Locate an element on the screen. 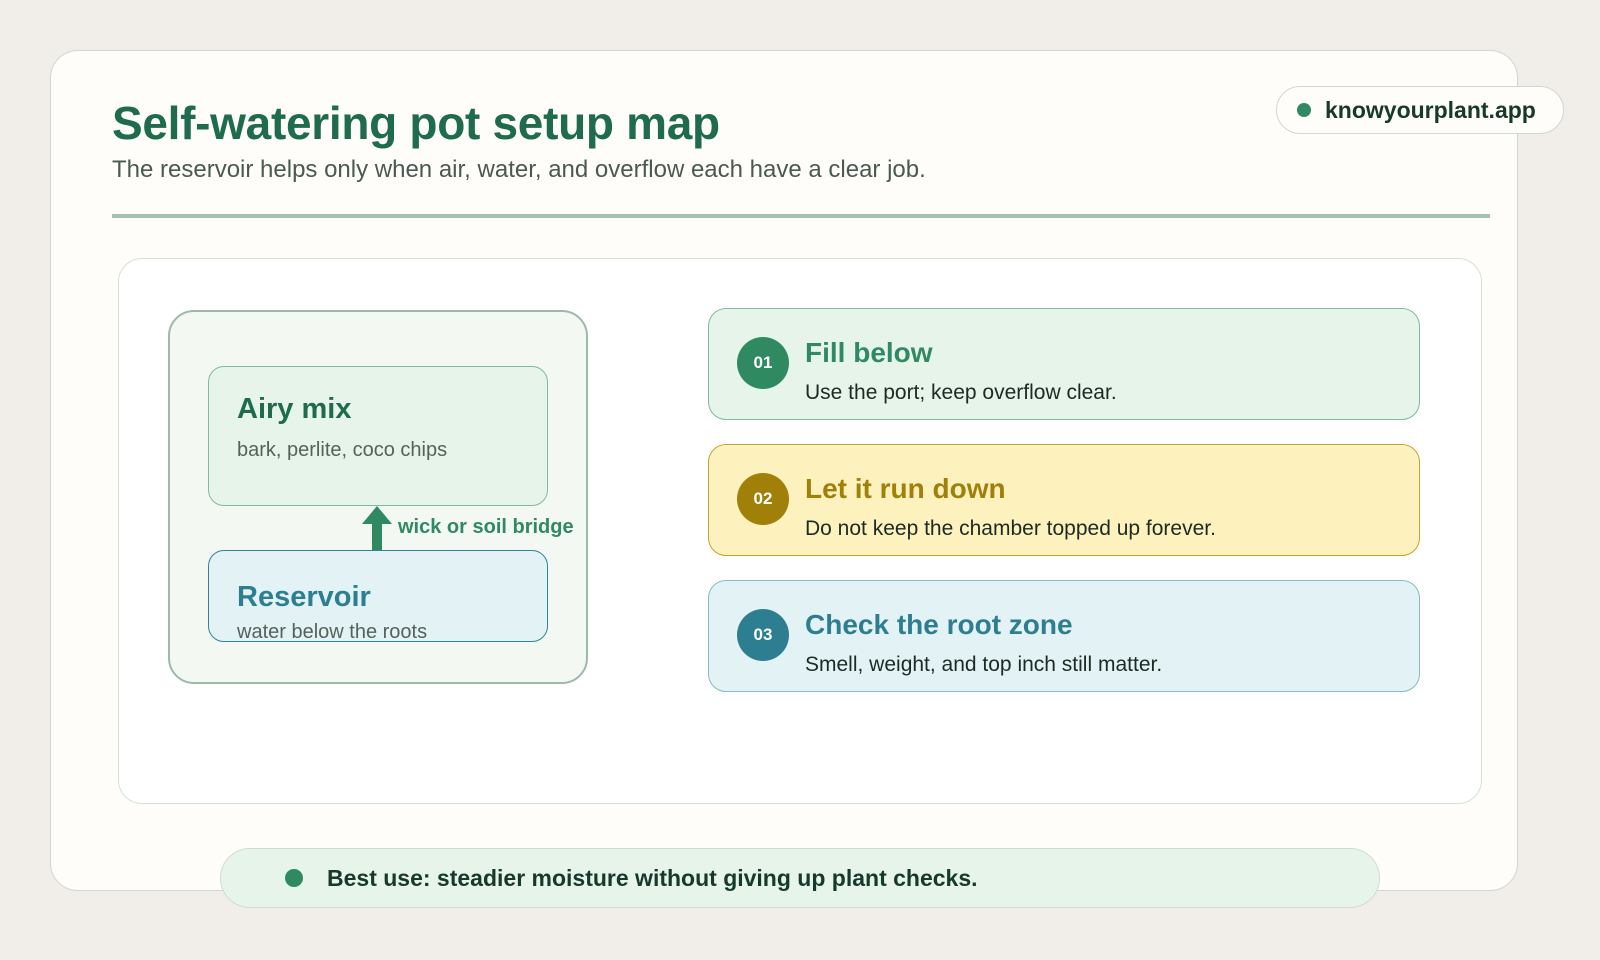 This screenshot has height=960, width=1600. brand-badge: knowyourplant.app is located at coordinates (1420, 110).